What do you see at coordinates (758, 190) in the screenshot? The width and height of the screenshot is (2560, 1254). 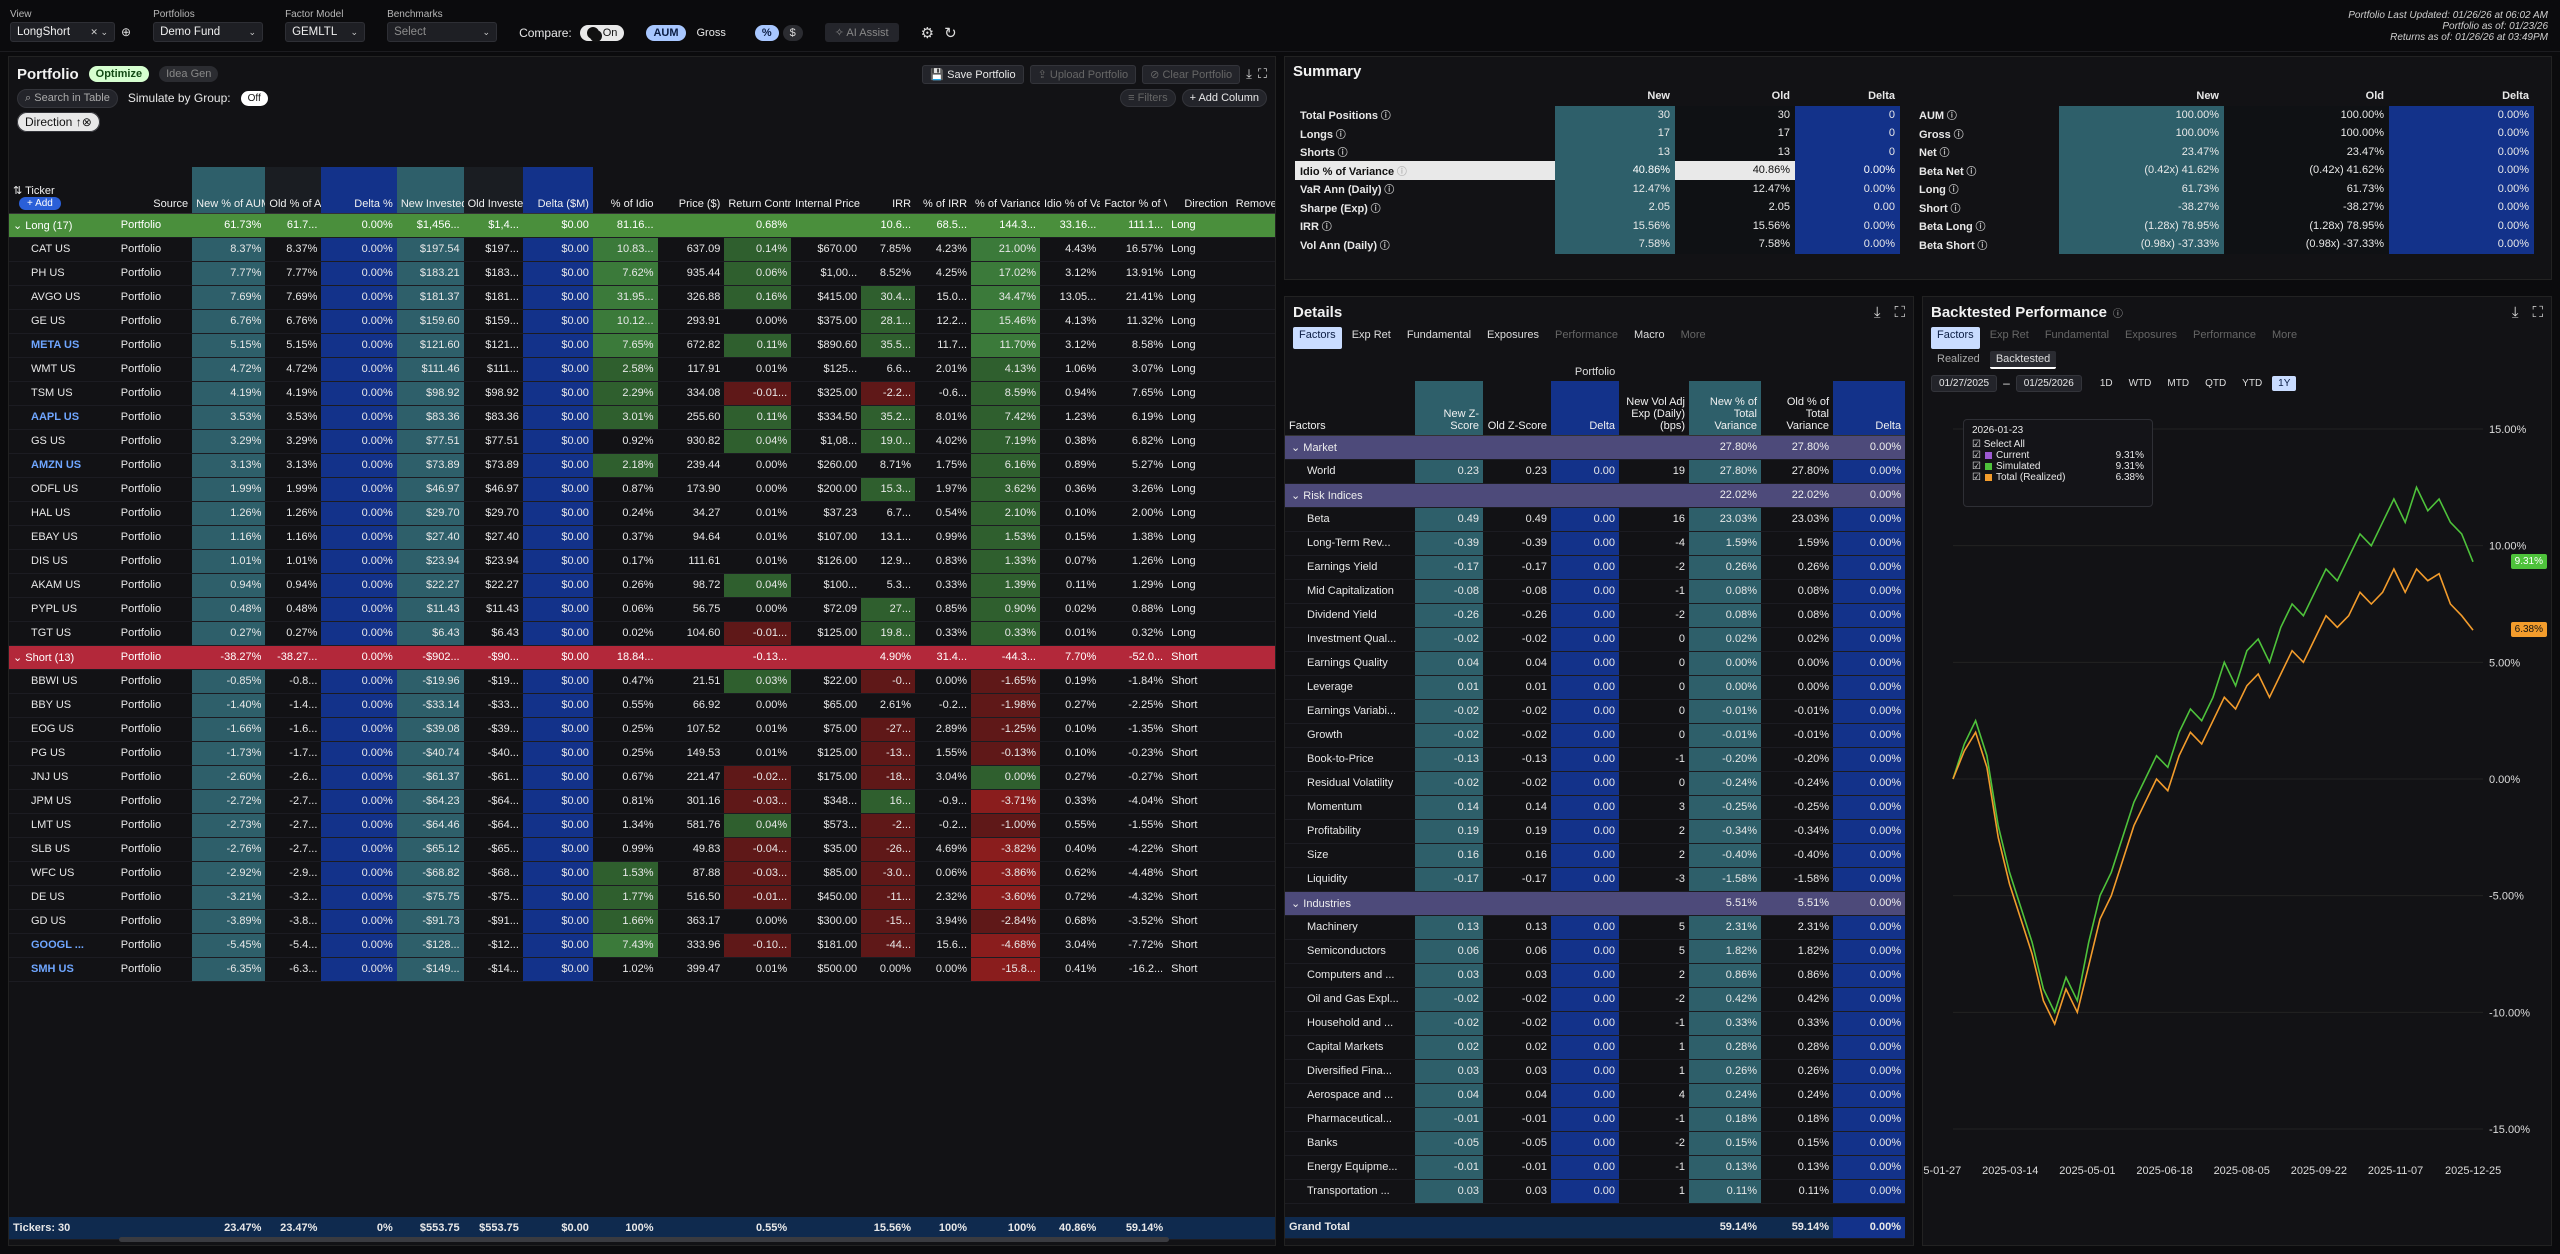 I see `col-header: Return Contrib (Intraday)` at bounding box center [758, 190].